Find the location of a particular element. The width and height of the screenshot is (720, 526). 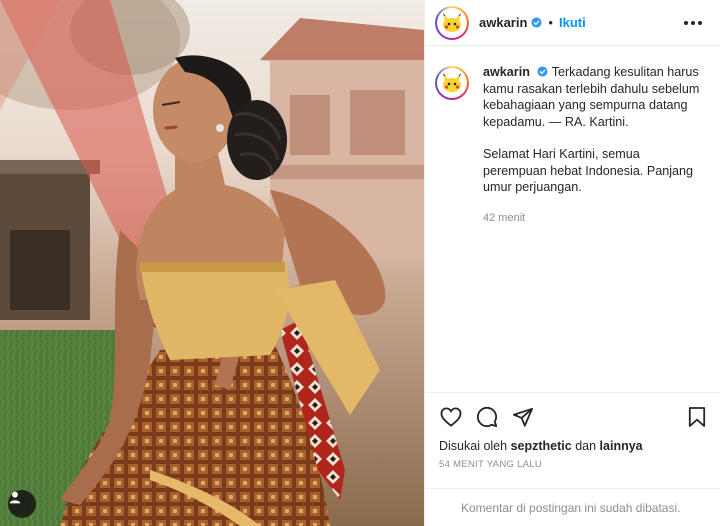

like-button is located at coordinates (451, 417).